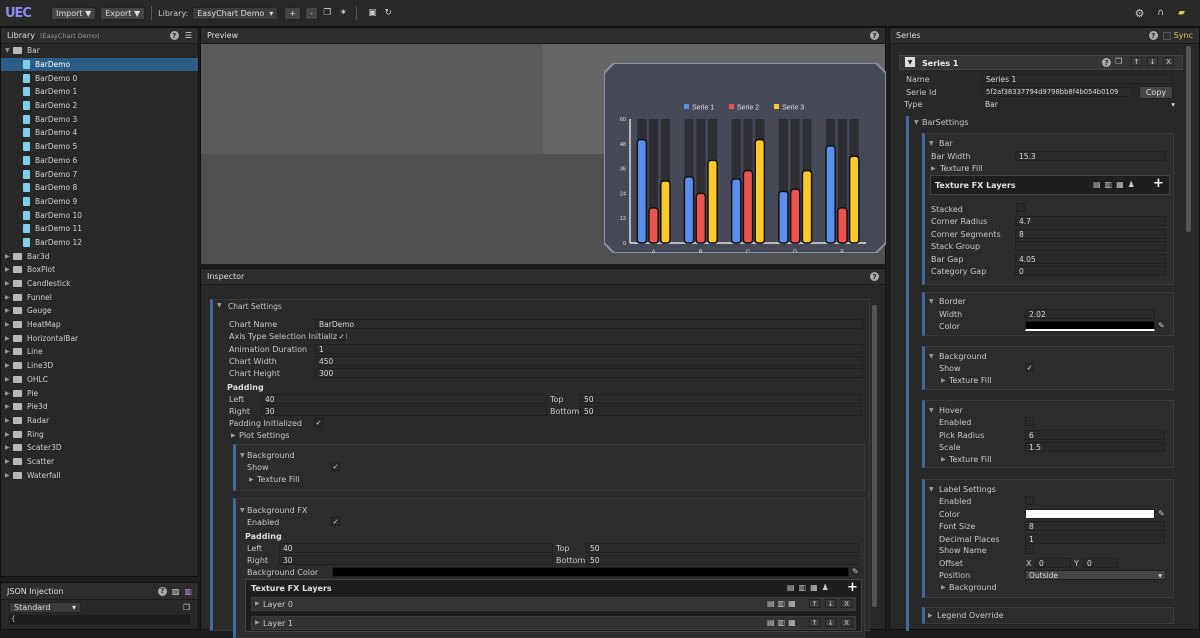  Describe the element at coordinates (1090, 234) in the screenshot. I see `corner-segments-field: 8` at that location.